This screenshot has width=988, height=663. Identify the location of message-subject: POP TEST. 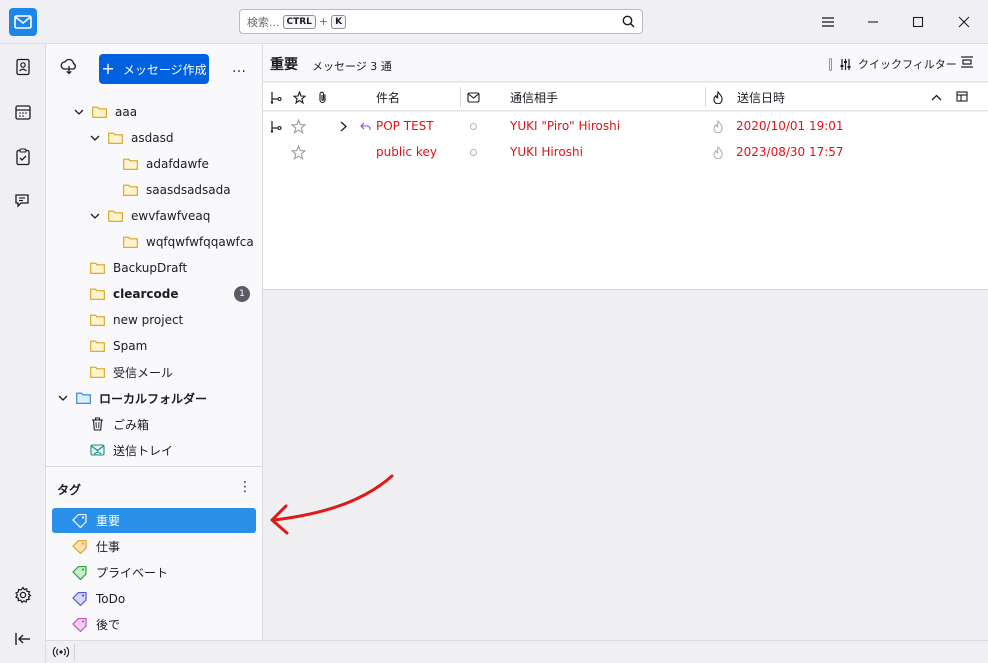
(405, 126).